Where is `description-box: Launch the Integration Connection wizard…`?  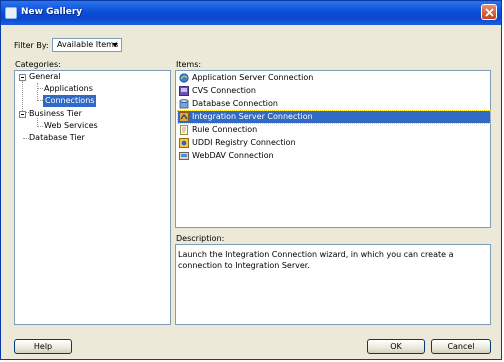 description-box: Launch the Integration Connection wizard… is located at coordinates (333, 284).